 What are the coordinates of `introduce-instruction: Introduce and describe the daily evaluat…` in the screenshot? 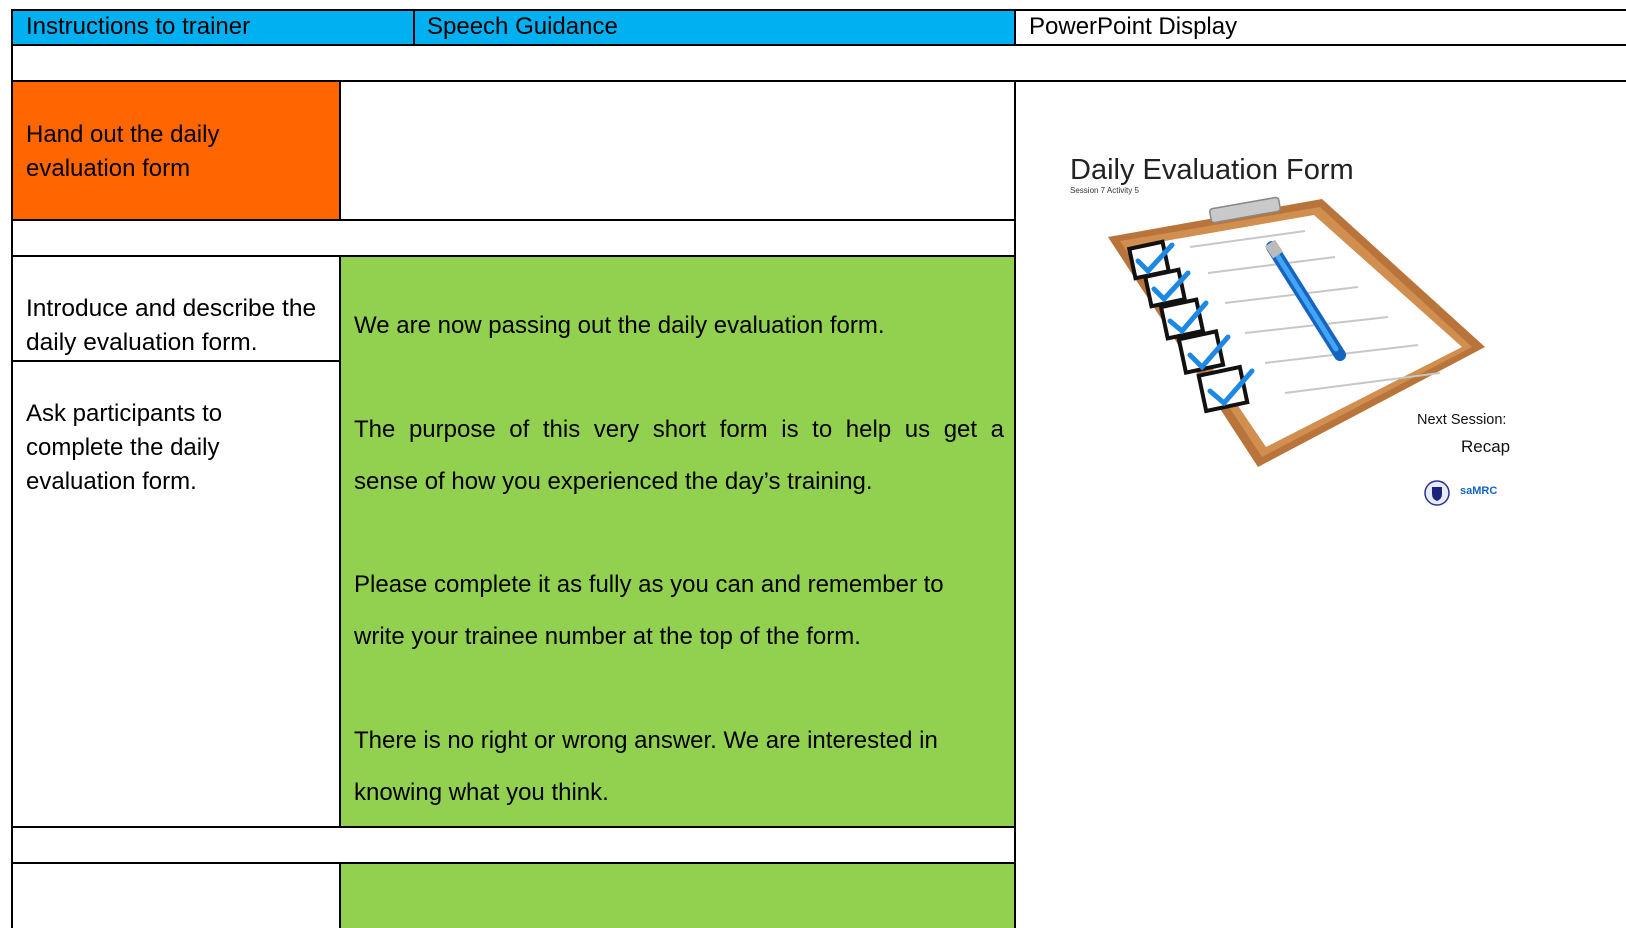 It's located at (171, 325).